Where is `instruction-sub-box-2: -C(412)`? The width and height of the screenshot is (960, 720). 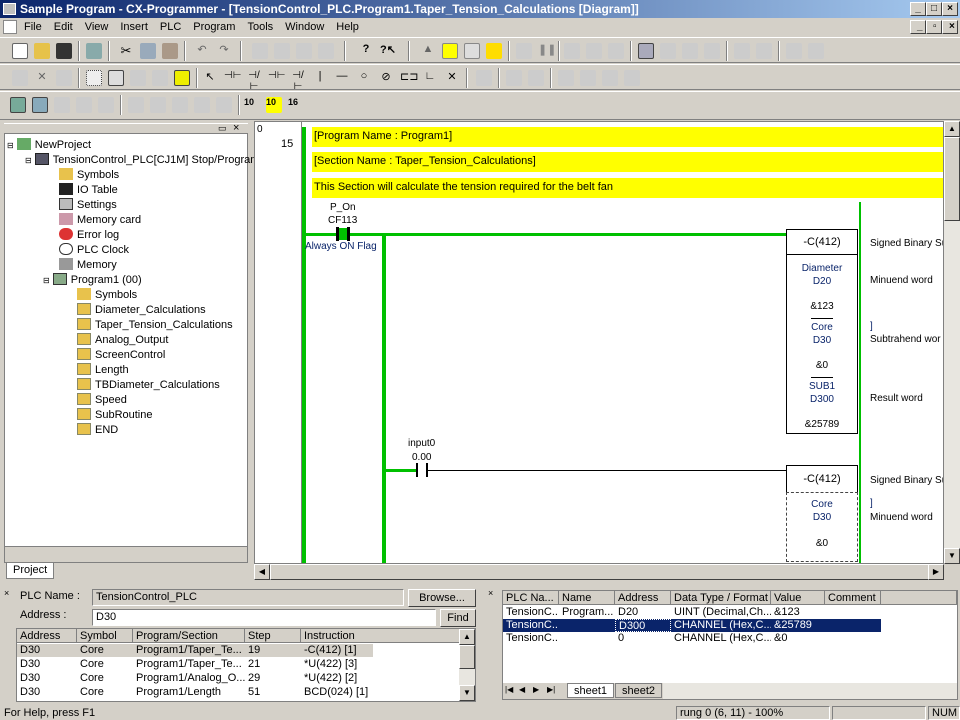 instruction-sub-box-2: -C(412) is located at coordinates (822, 479).